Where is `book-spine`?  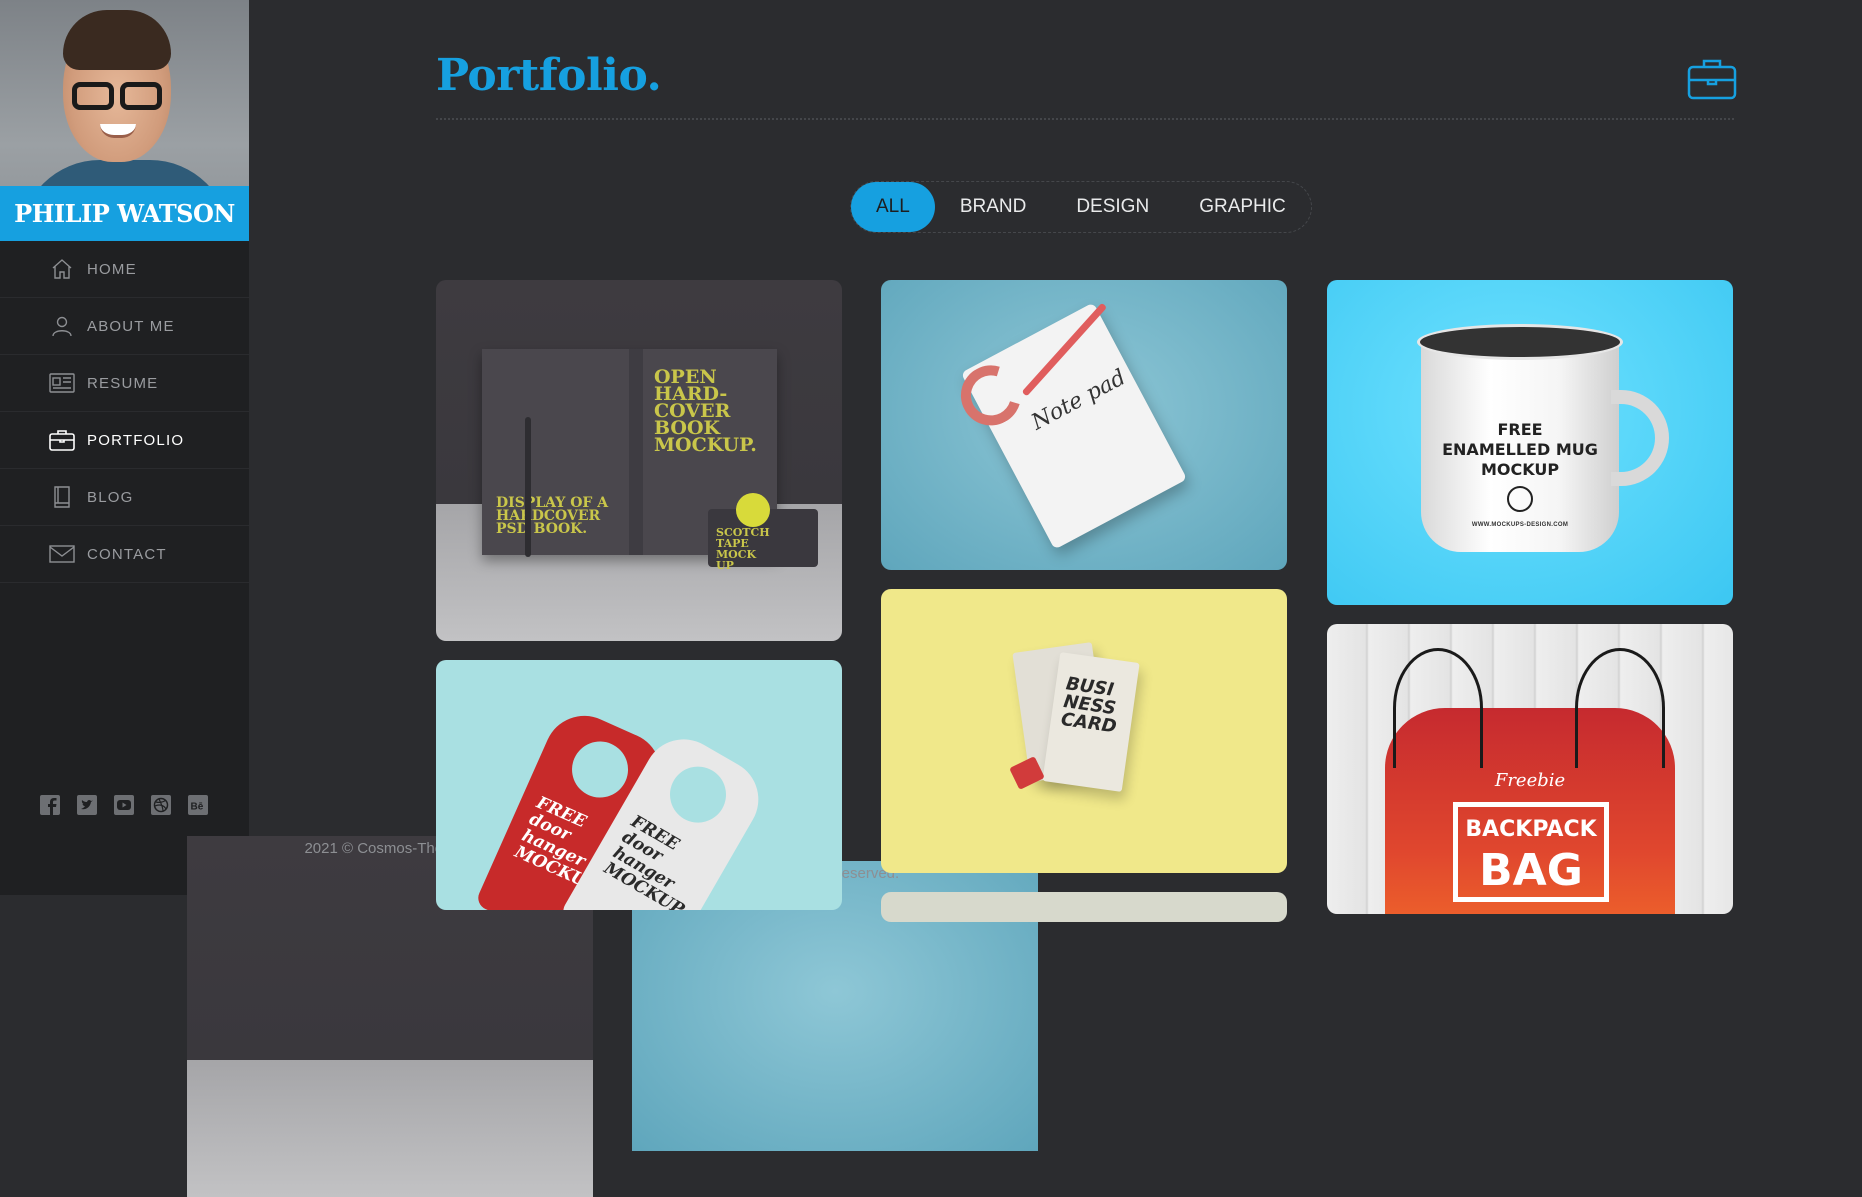
book-spine is located at coordinates (636, 452).